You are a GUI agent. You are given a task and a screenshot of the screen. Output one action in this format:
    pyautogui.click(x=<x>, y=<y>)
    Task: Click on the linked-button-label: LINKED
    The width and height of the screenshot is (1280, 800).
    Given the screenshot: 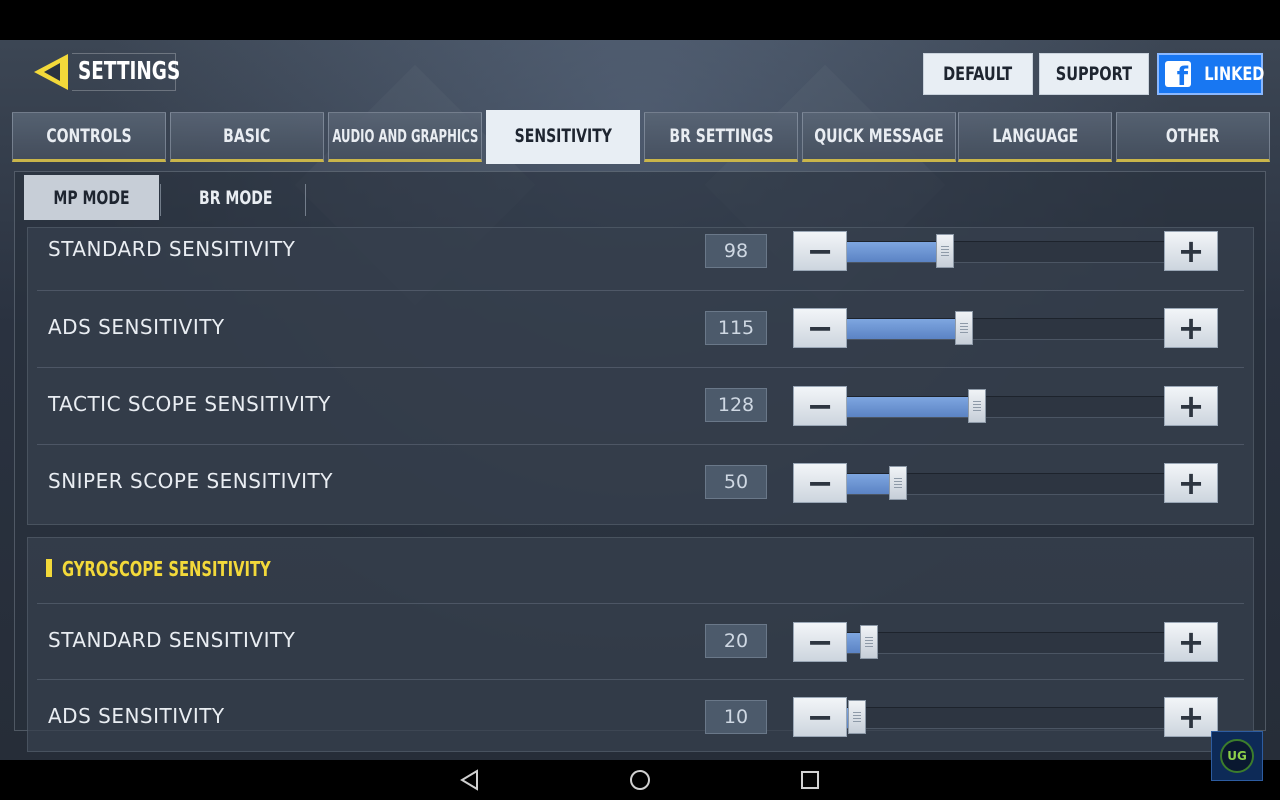 What is the action you would take?
    pyautogui.click(x=1234, y=74)
    